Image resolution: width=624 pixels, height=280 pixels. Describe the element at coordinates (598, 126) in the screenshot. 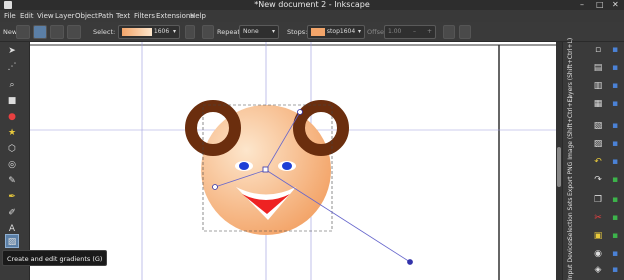

I see `import-icon: ▧` at that location.